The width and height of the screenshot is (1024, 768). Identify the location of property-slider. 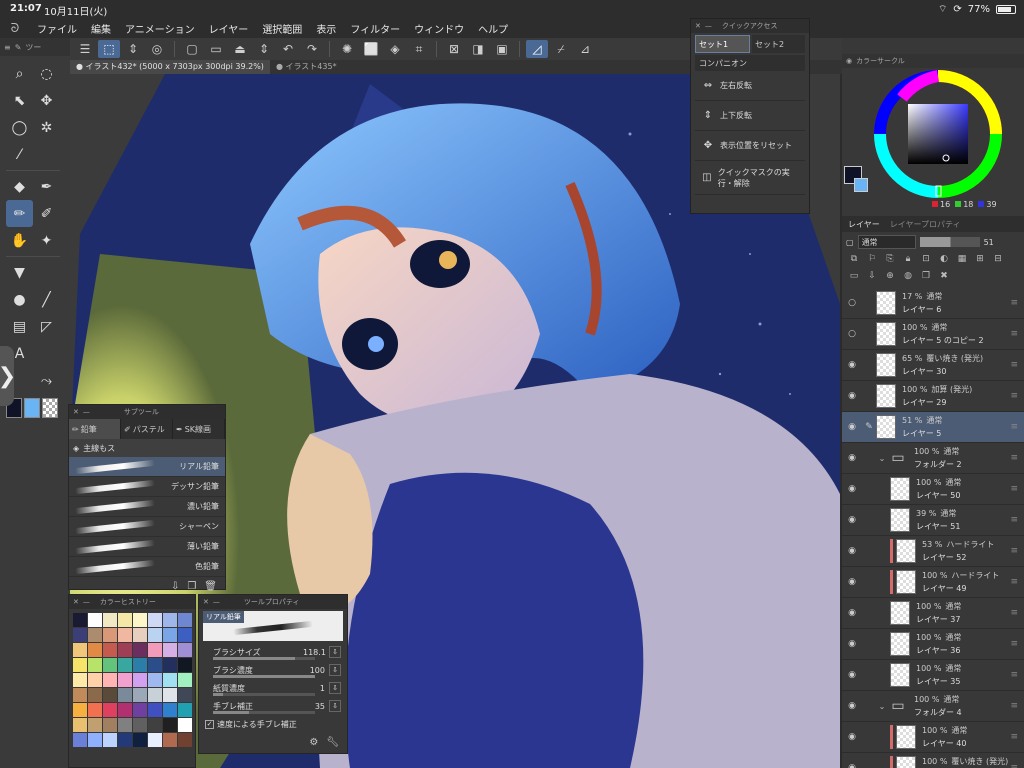
(264, 694).